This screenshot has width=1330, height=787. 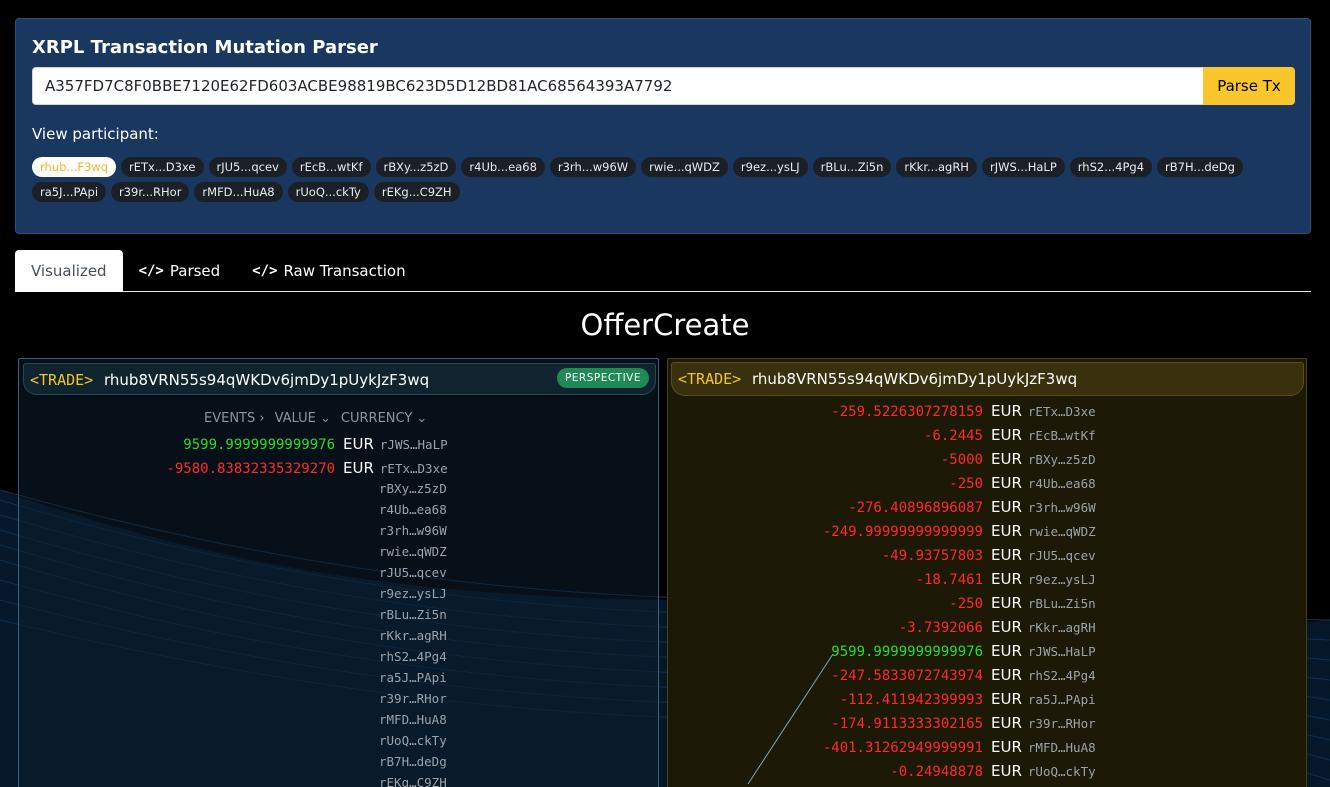 I want to click on balance-change-row: -247.5833072743974 EUR rhS2…4Pg4, so click(x=882, y=675).